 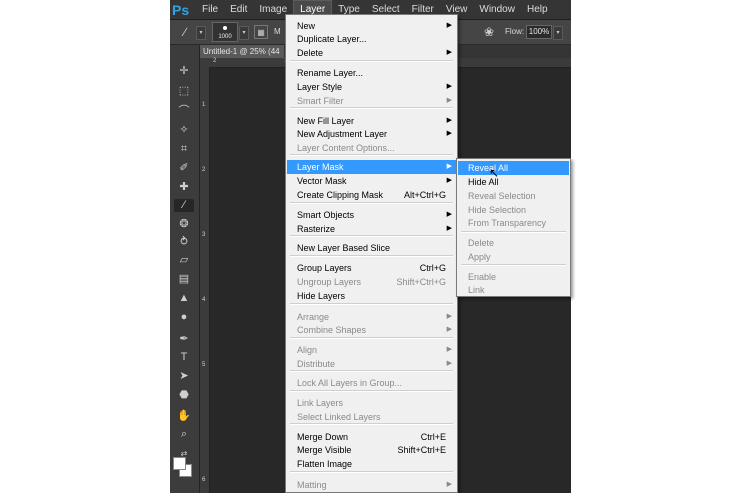 What do you see at coordinates (513, 210) in the screenshot?
I see `submenu-item-hide-selection: Hide Selection` at bounding box center [513, 210].